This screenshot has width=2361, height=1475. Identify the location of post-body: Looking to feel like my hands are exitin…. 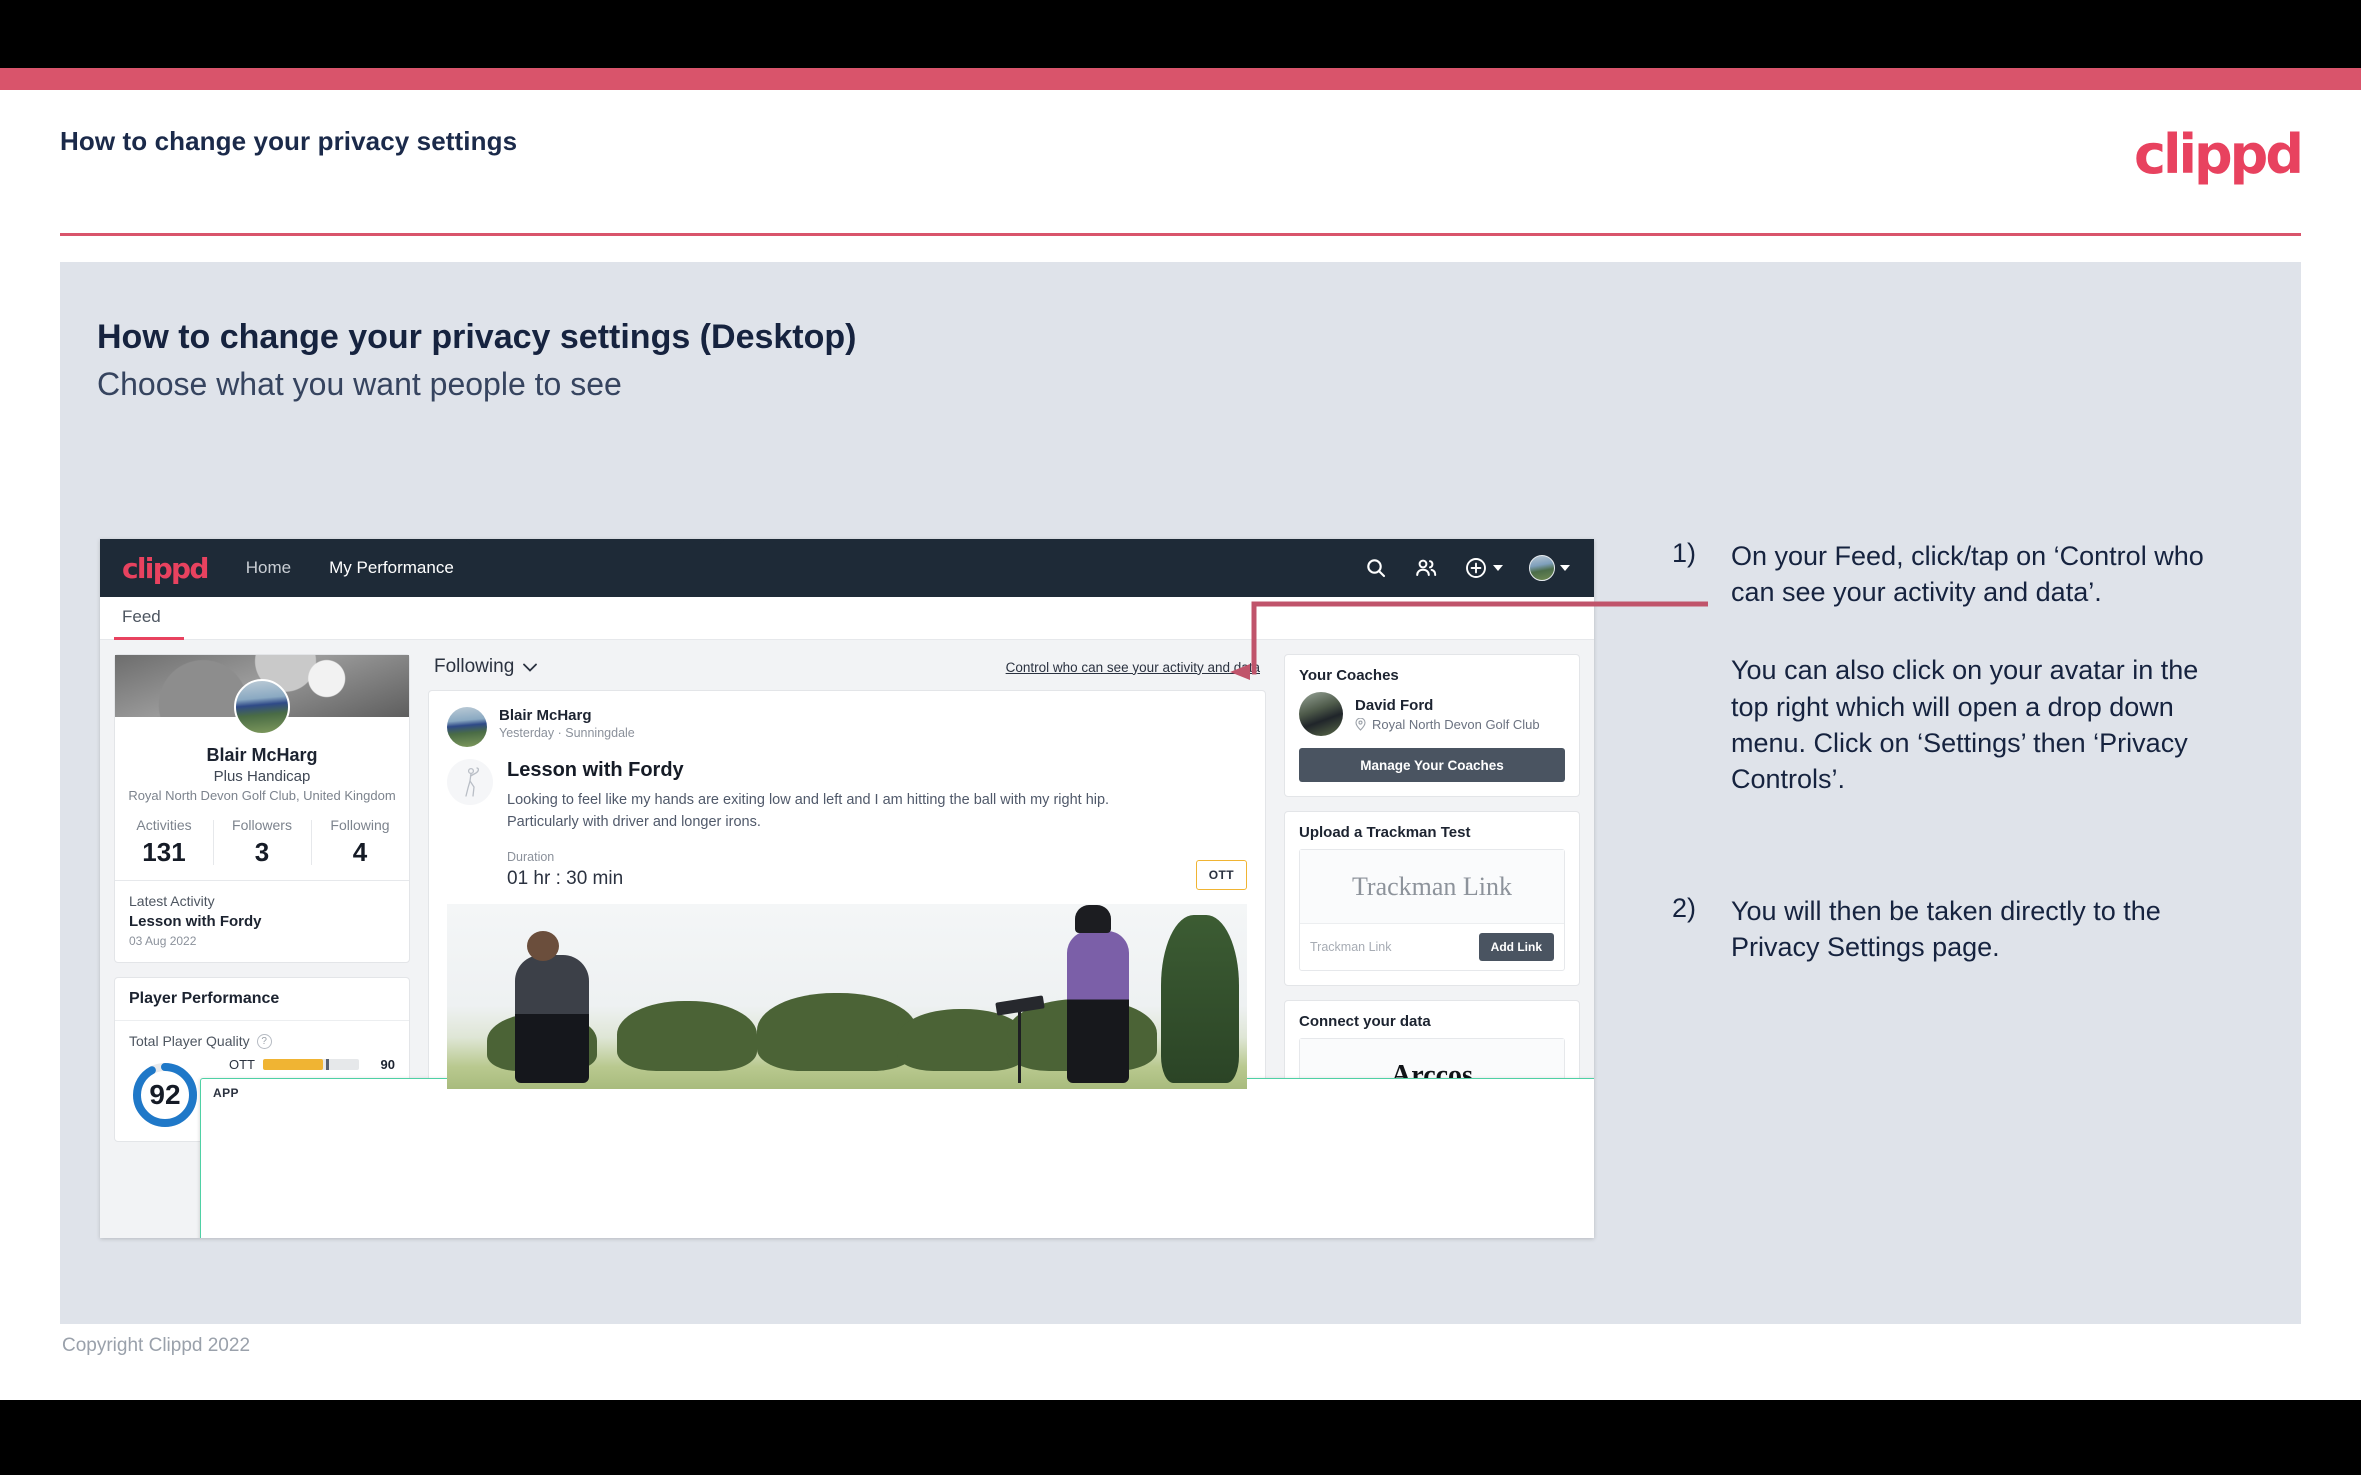
(808, 811).